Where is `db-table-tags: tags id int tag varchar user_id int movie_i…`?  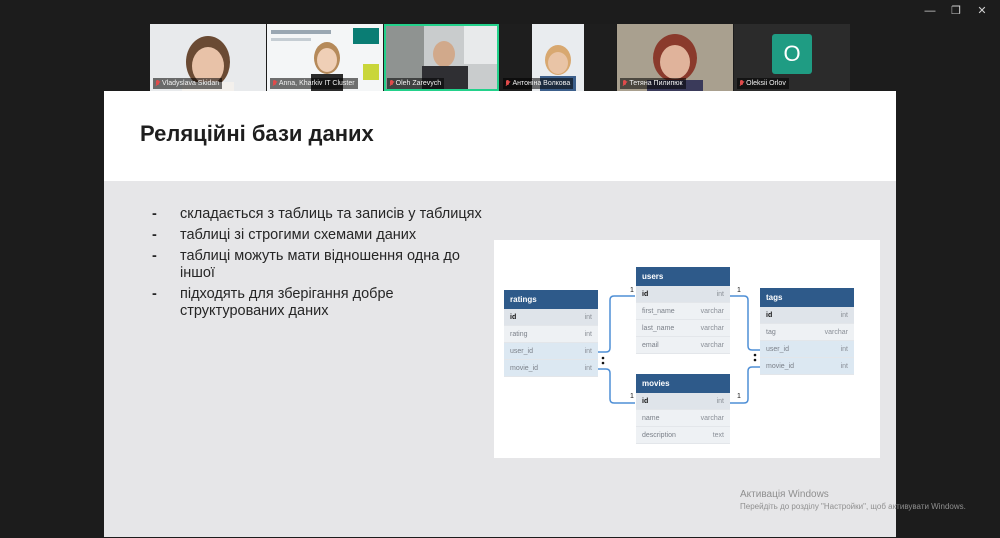
db-table-tags: tags id int tag varchar user_id int movie_i… is located at coordinates (807, 331).